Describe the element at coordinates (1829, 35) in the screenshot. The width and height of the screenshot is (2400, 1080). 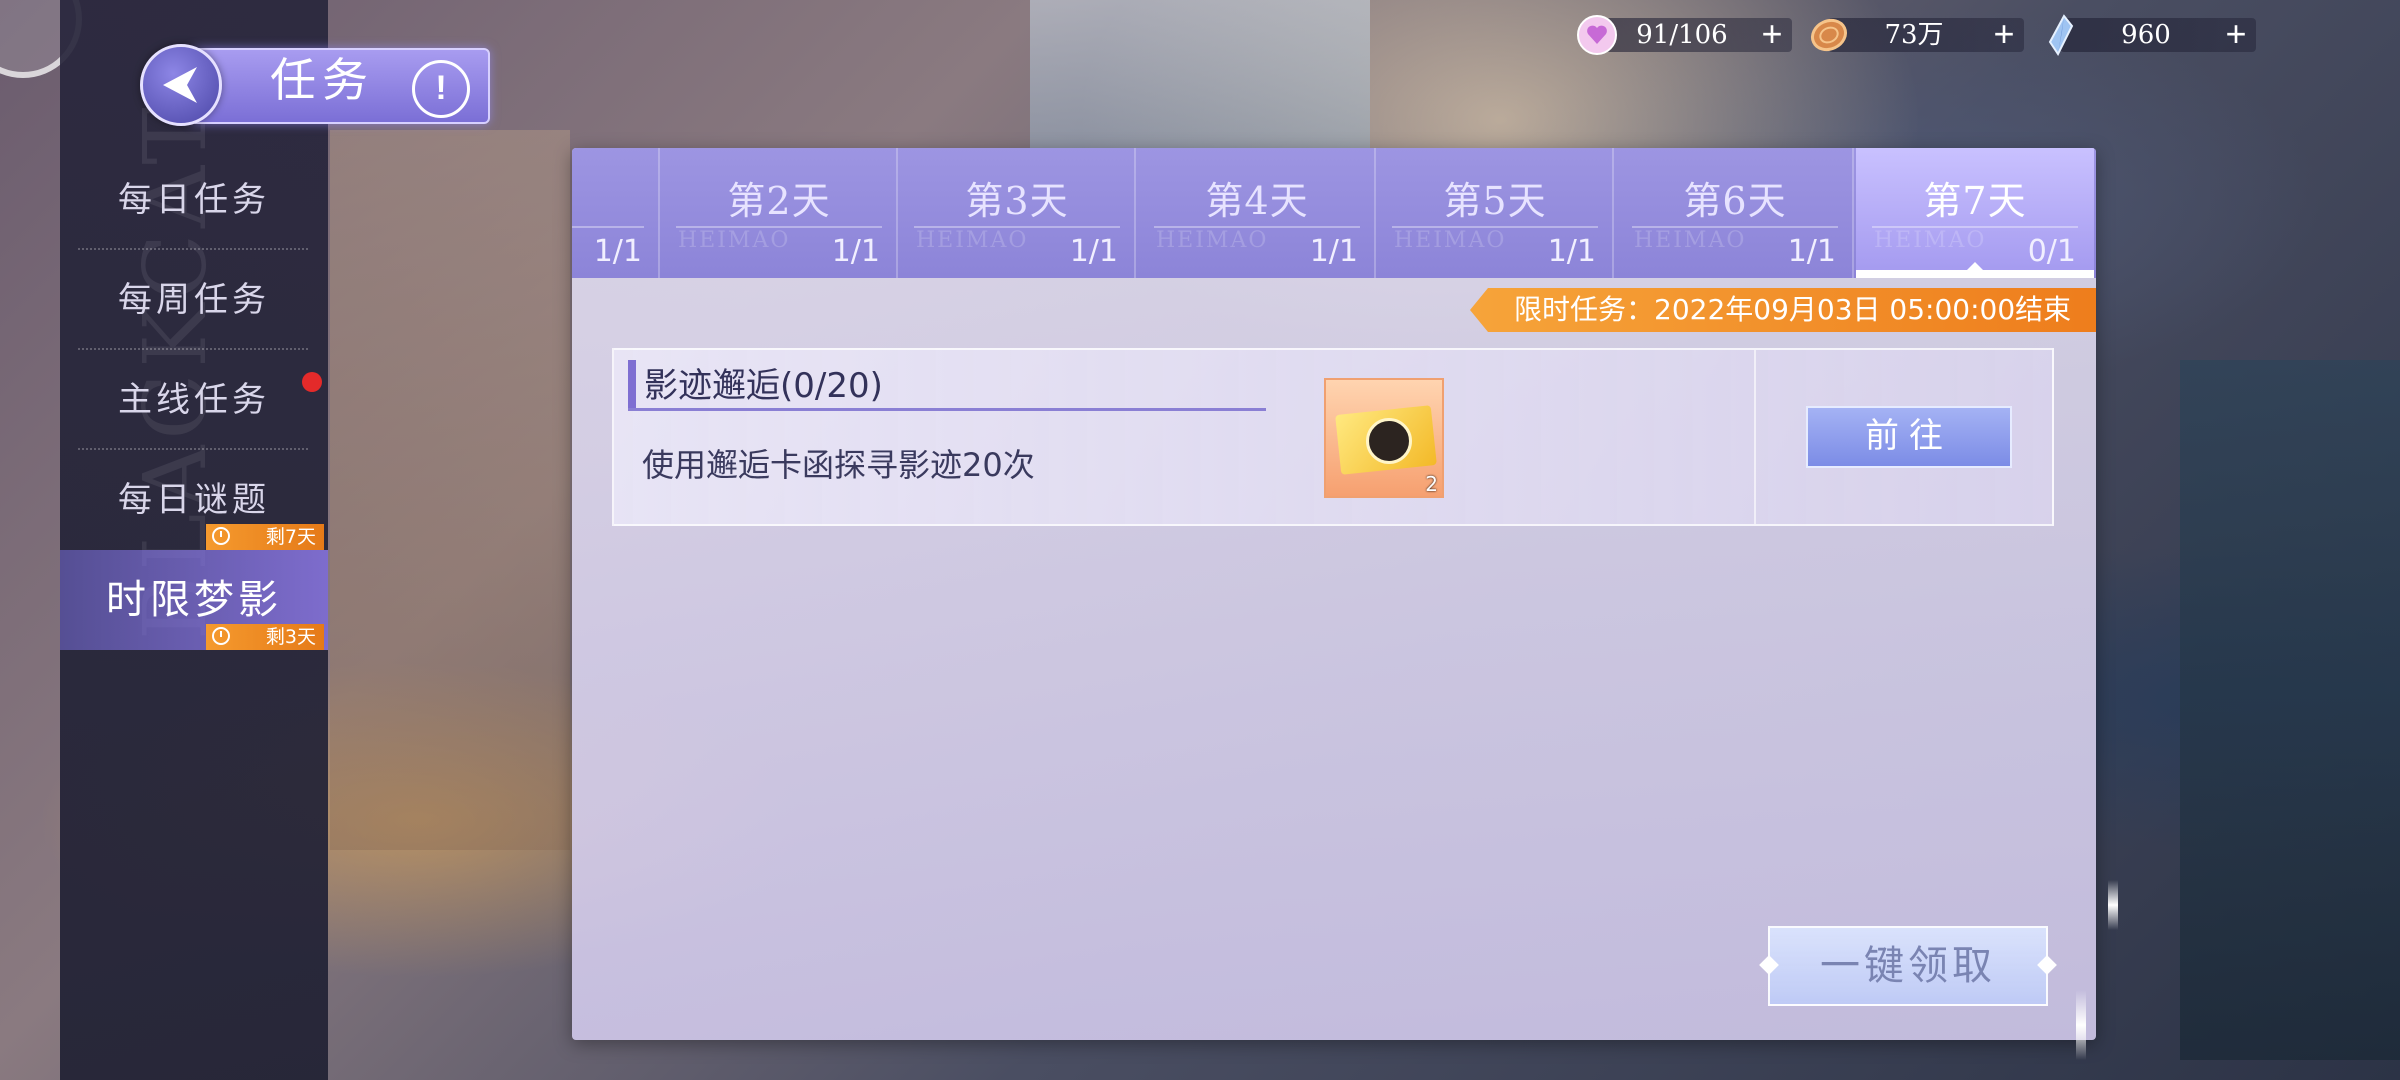
I see `coin-icon` at that location.